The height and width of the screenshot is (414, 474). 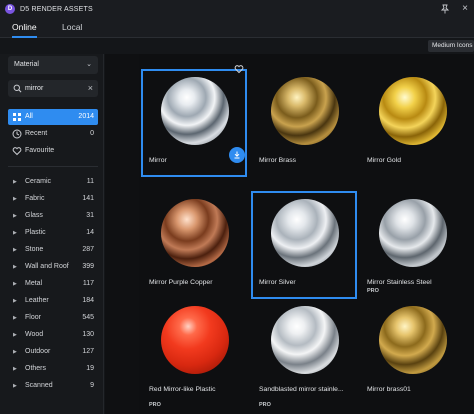 What do you see at coordinates (17, 151) in the screenshot?
I see `heart-icon` at bounding box center [17, 151].